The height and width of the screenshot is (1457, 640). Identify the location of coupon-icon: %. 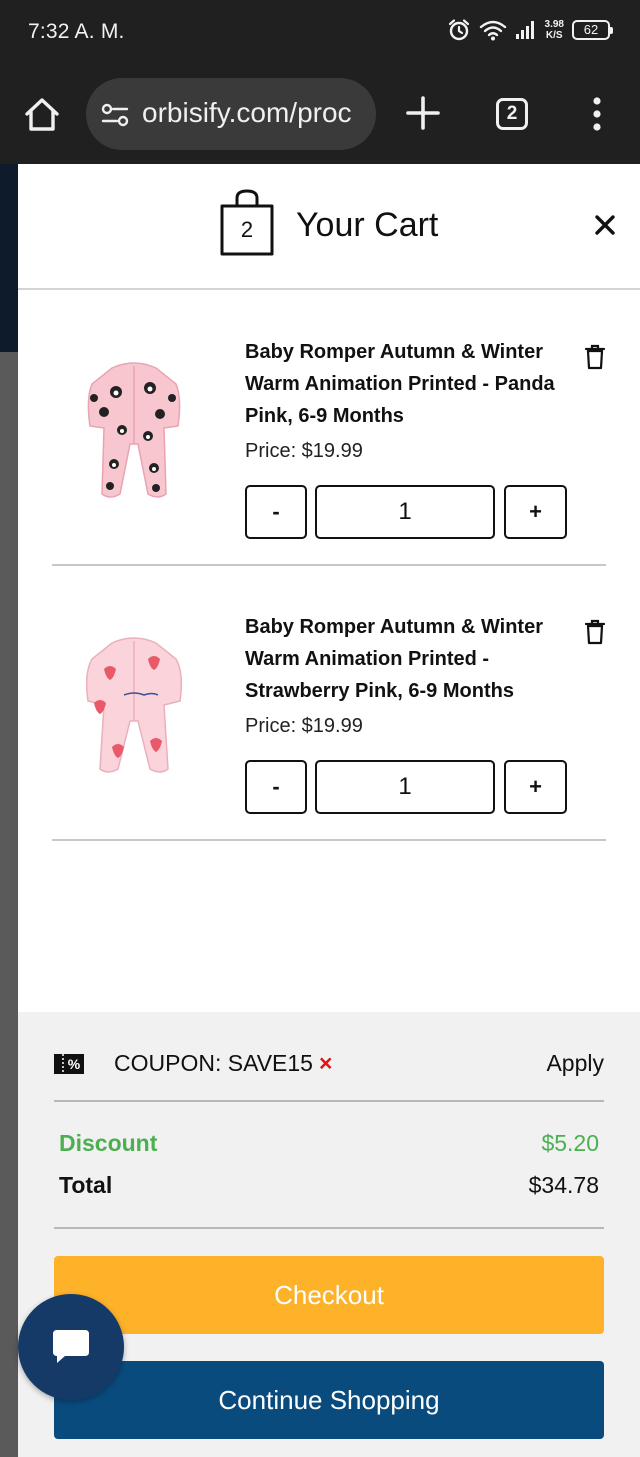
(69, 1064).